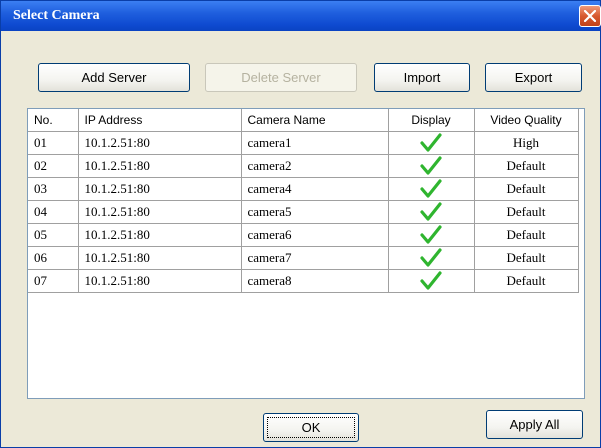 The width and height of the screenshot is (601, 448). I want to click on cell-camera-name: camera1, so click(315, 143).